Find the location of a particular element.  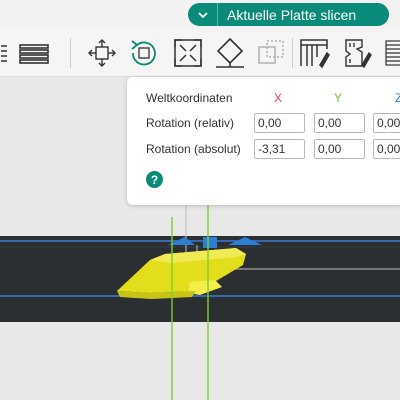

axis-x-label: X is located at coordinates (278, 98).